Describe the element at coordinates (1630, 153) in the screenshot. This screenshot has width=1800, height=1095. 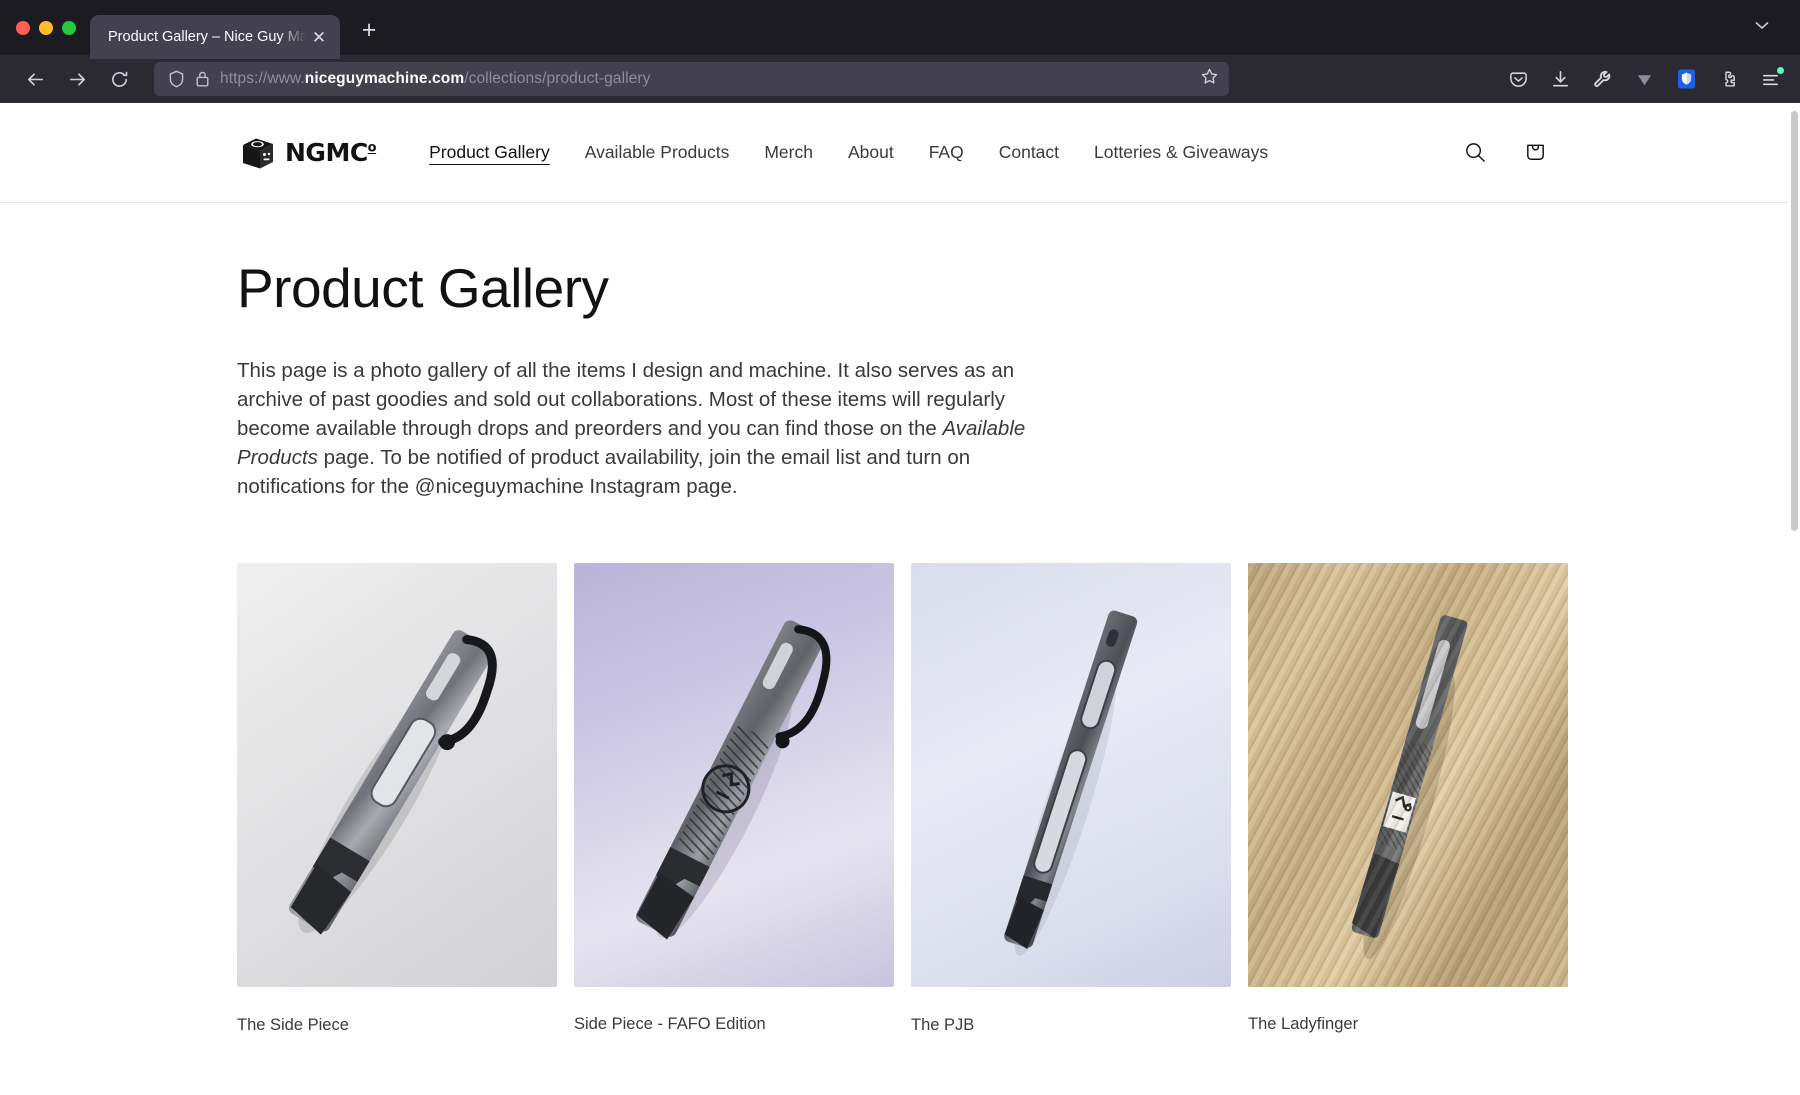
I see `header-actions` at that location.